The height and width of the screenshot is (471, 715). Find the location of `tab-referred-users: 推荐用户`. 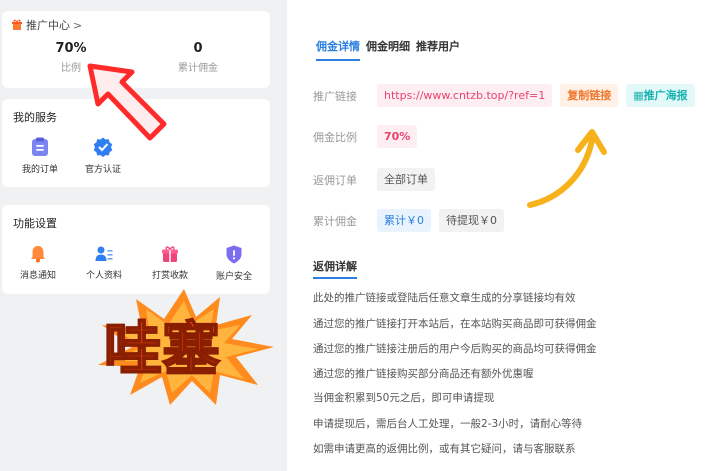

tab-referred-users: 推荐用户 is located at coordinates (438, 46).